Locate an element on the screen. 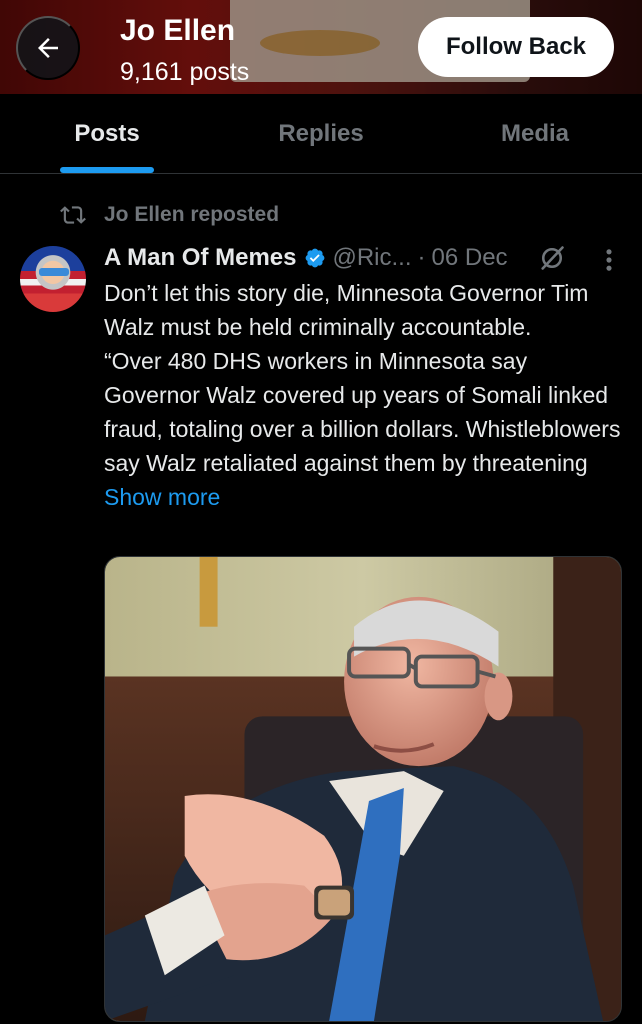  repost-icon is located at coordinates (73, 215).